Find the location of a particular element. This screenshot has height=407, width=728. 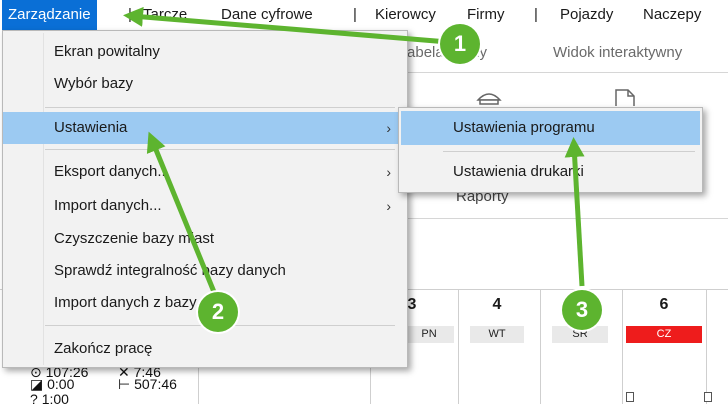

stat-value: ⊢ 507:46 is located at coordinates (147, 384).